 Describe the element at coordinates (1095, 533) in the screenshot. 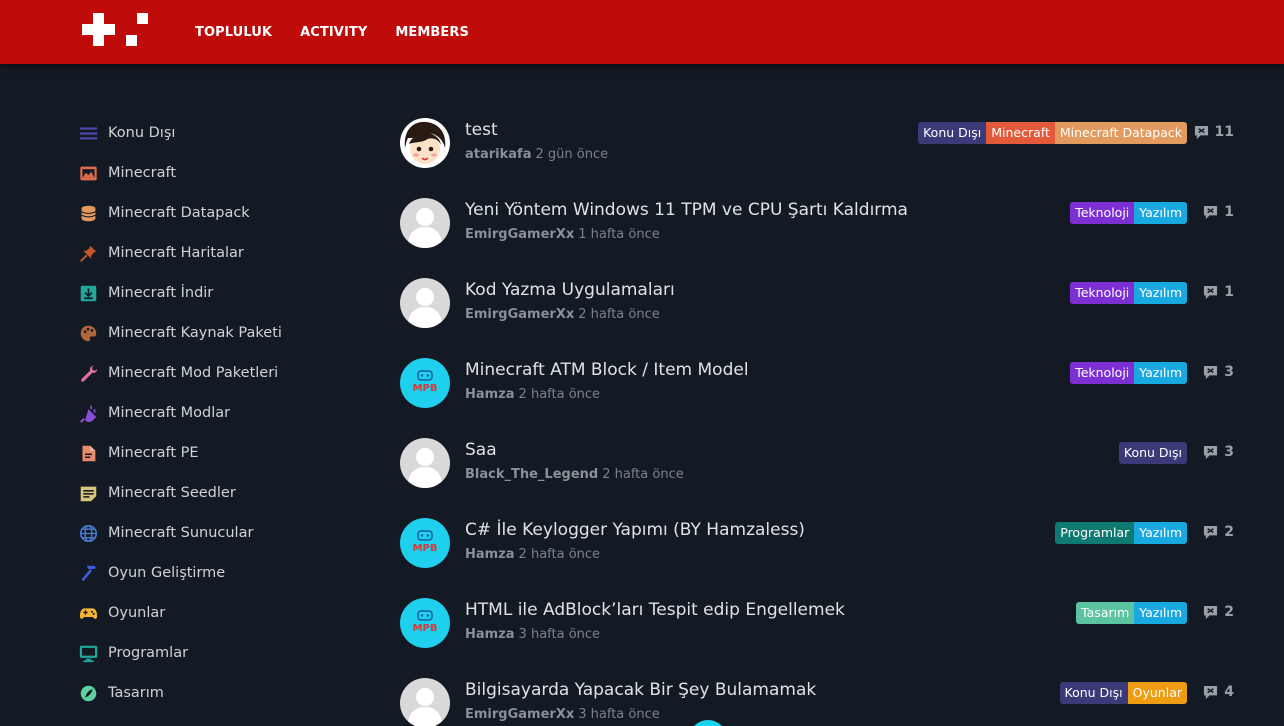

I see `tag-badge: Programlar` at that location.